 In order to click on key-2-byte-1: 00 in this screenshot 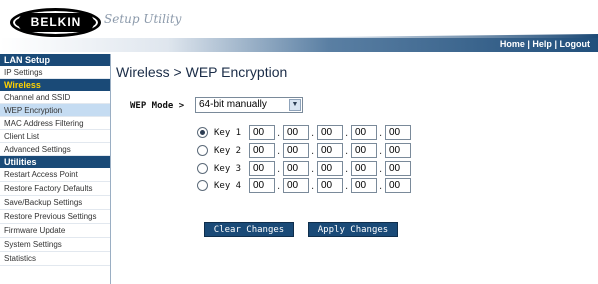, I will do `click(262, 150)`.